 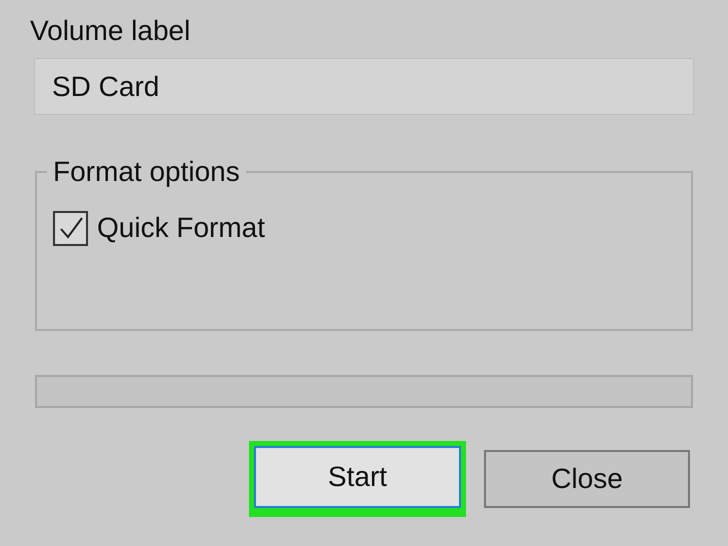 I want to click on checkbox, so click(x=70, y=228).